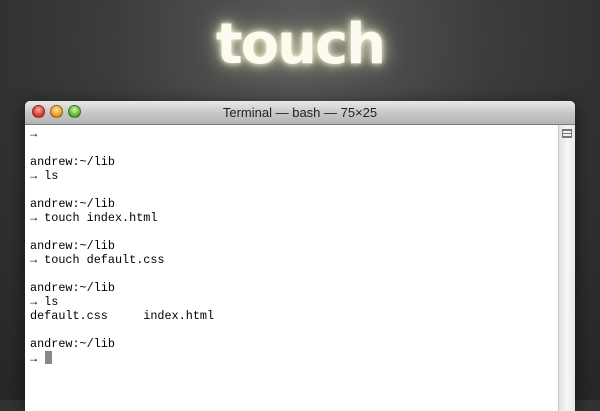  I want to click on window-title: Terminal — bash — 75×25, so click(300, 112).